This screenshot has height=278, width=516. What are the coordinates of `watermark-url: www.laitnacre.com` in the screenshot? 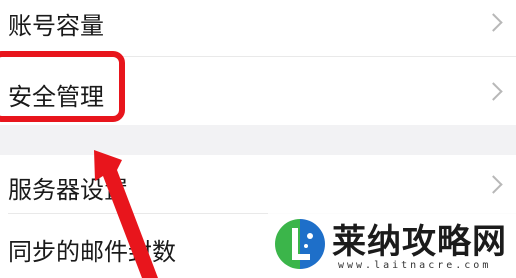 It's located at (415, 265).